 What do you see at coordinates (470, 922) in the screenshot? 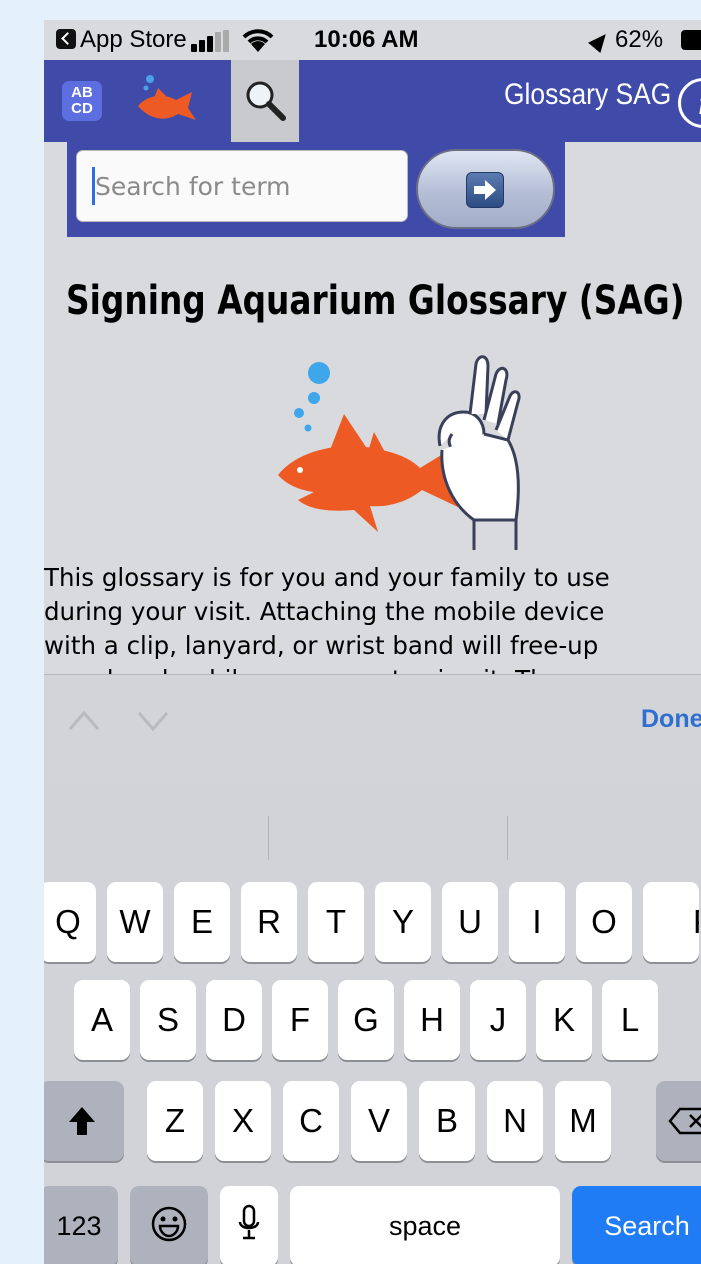
I see `key-u: U` at bounding box center [470, 922].